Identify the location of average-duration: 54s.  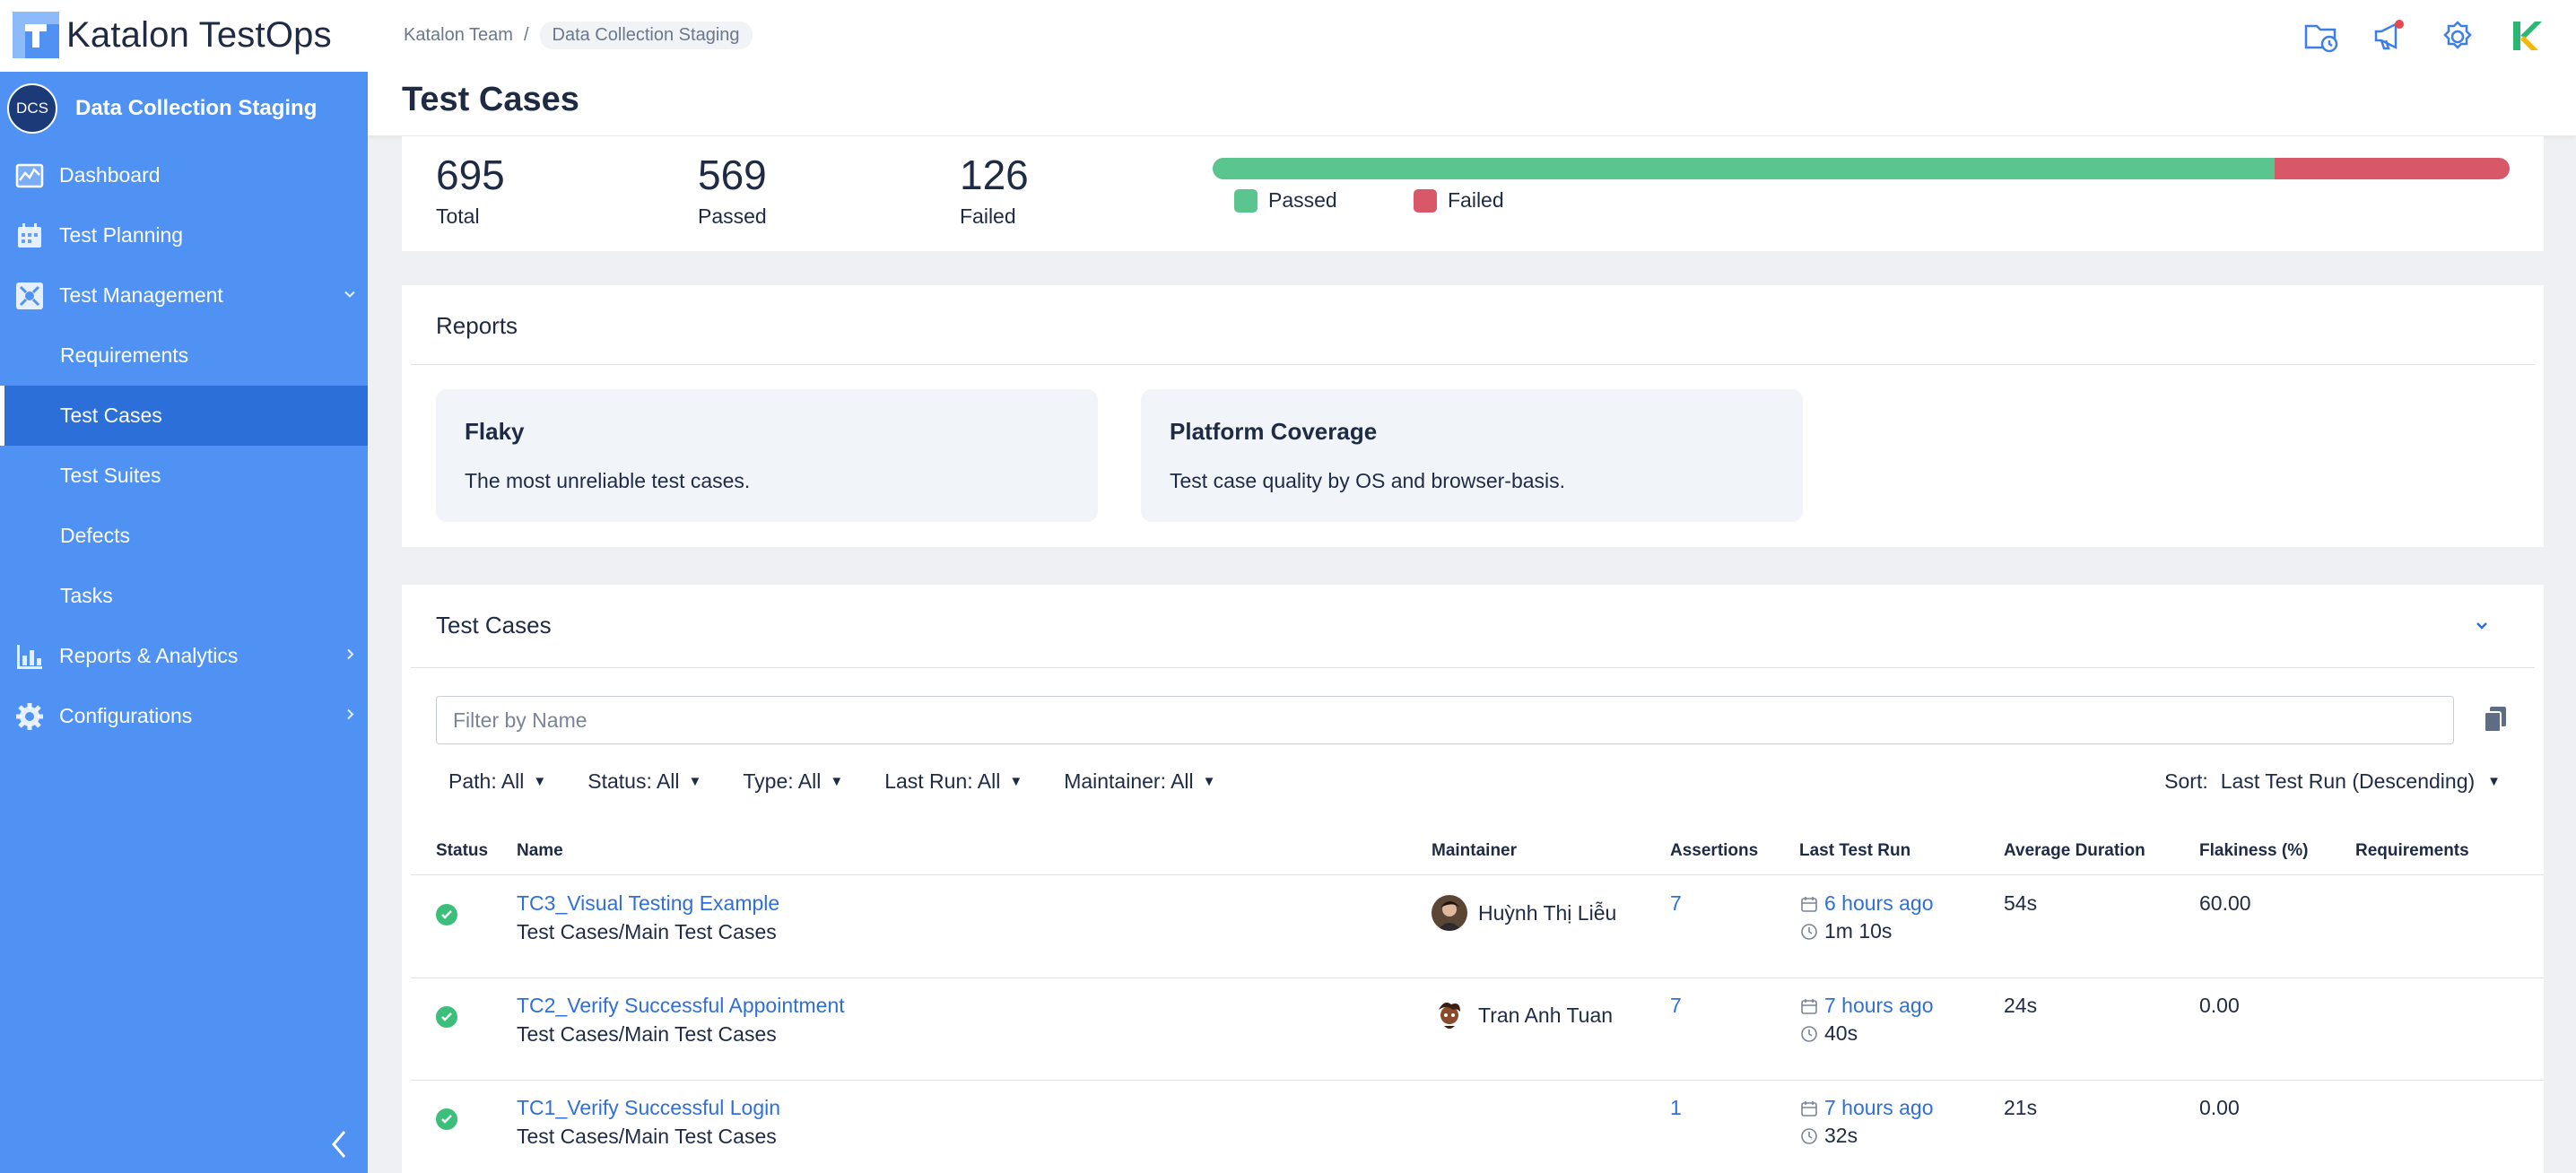
(2021, 903).